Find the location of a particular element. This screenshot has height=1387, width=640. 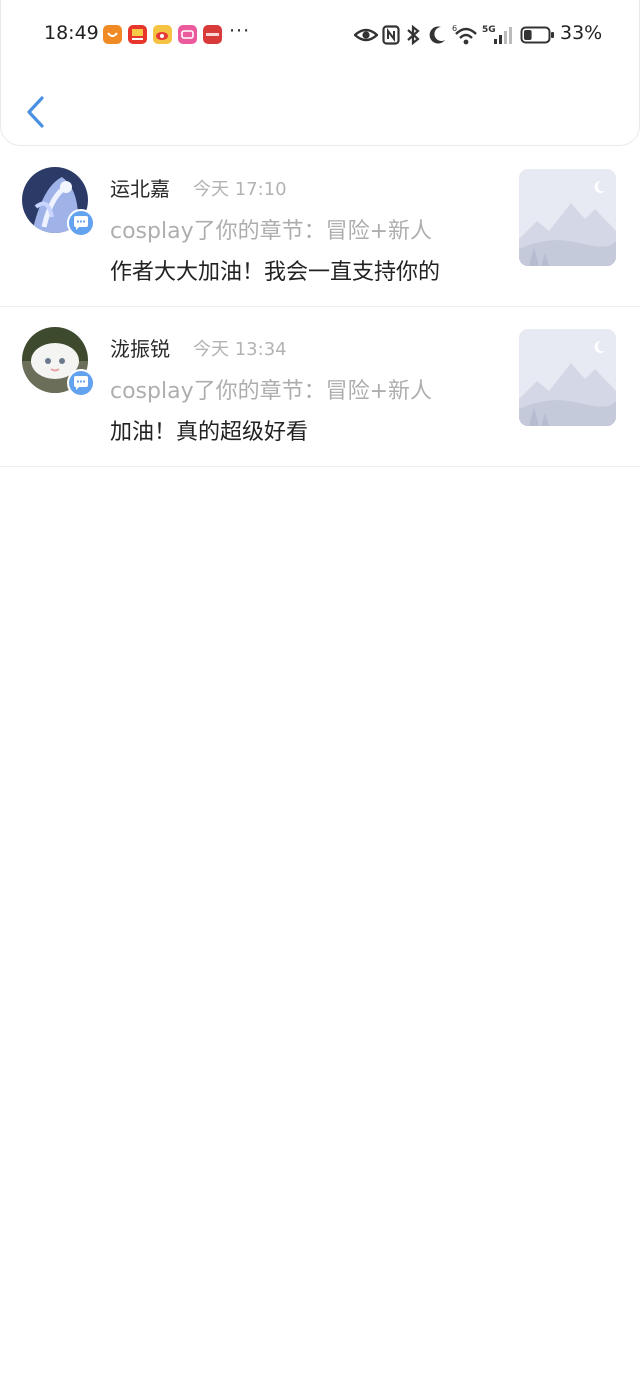

username: 泷振锐 is located at coordinates (140, 347).